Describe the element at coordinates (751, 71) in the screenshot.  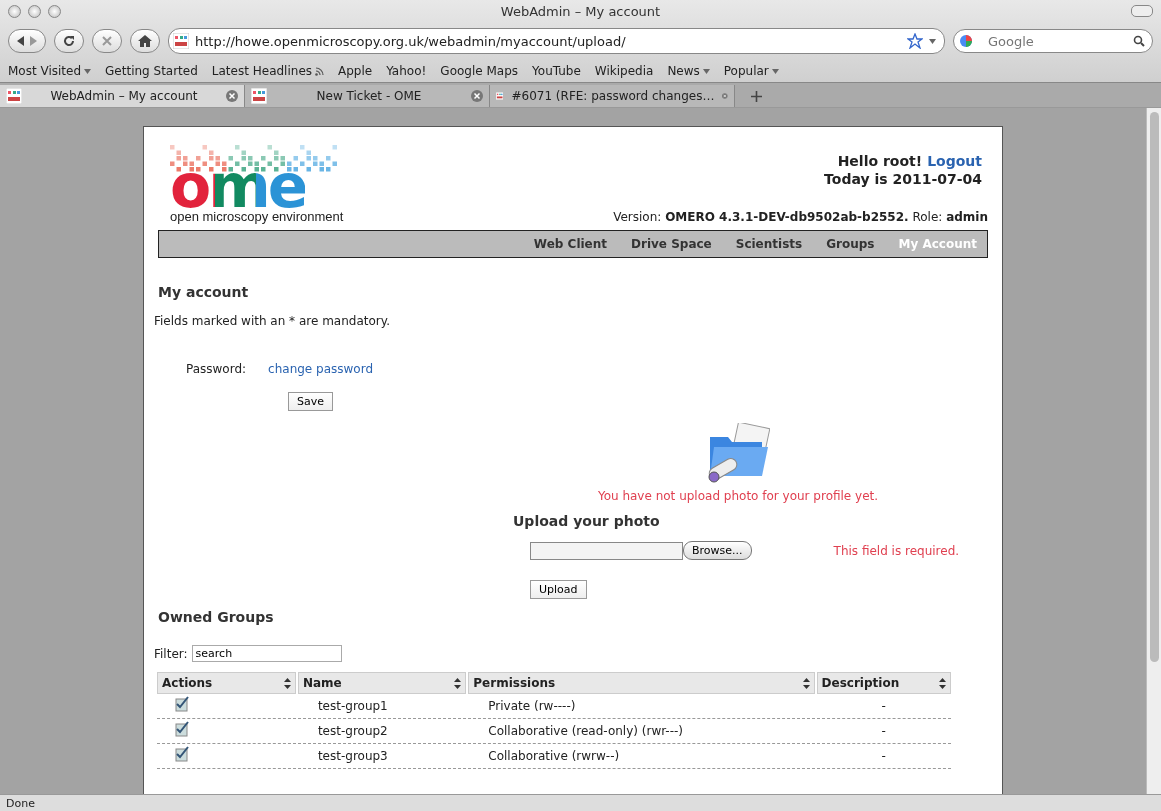
I see `bookmark-menu: Popular` at that location.